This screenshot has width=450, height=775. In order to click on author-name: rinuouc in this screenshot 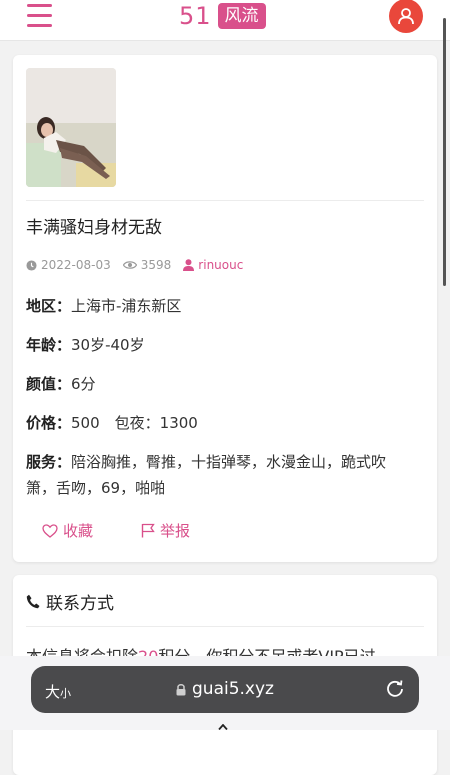, I will do `click(221, 265)`.